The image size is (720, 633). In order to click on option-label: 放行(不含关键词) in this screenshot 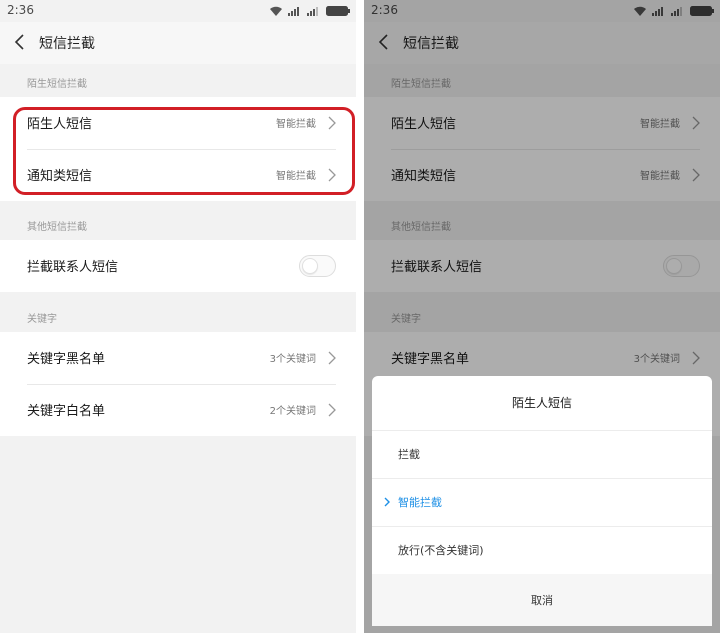, I will do `click(441, 550)`.